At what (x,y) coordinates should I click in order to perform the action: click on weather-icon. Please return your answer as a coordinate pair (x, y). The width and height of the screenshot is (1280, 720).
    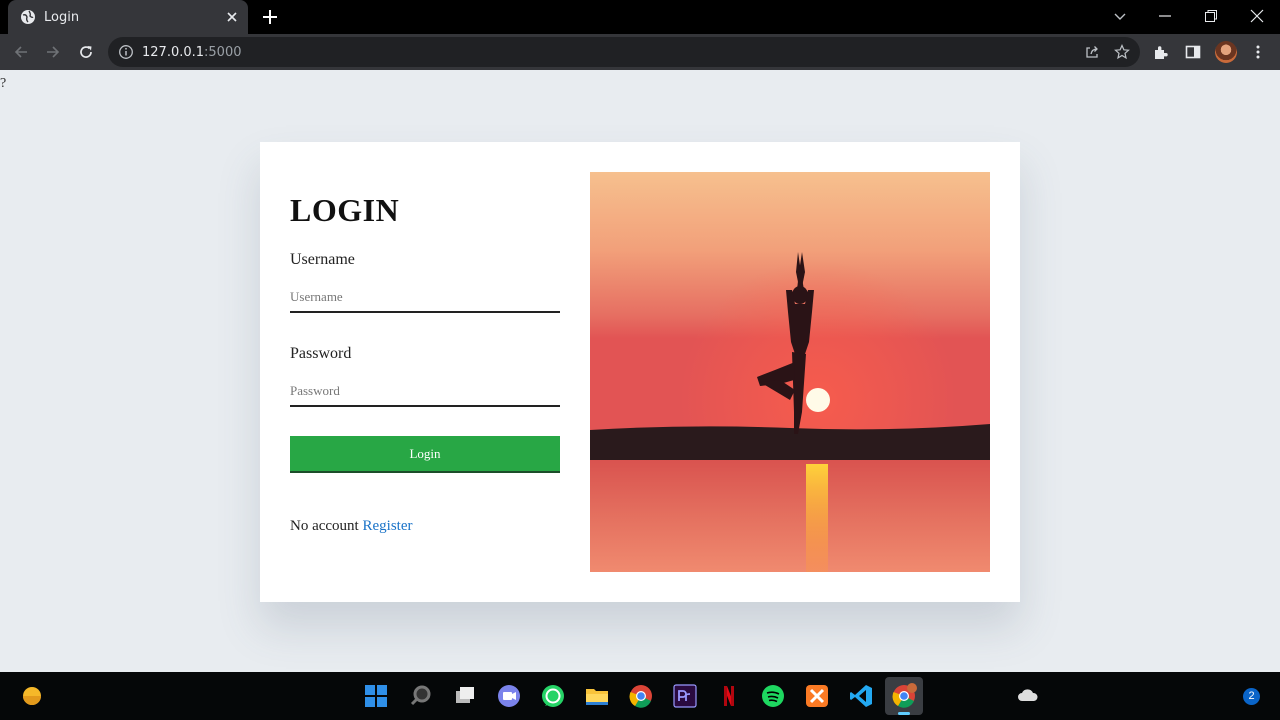
    Looking at the image, I should click on (32, 696).